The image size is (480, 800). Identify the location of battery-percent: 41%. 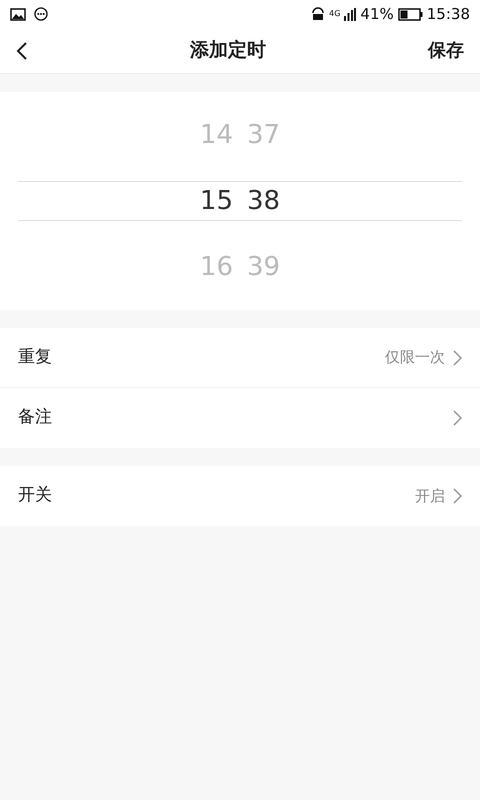
(377, 14).